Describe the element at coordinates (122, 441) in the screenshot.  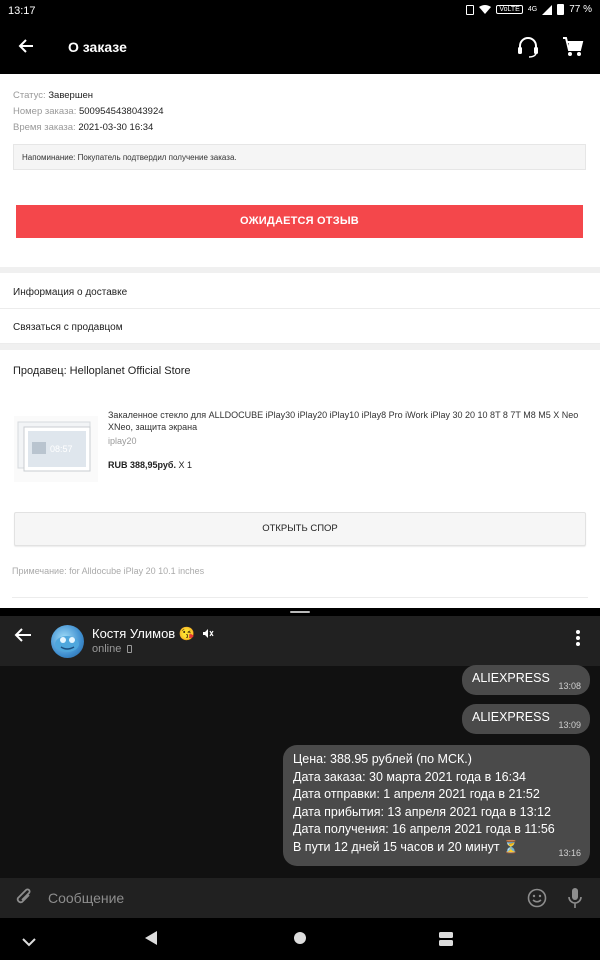
I see `product-sku: iplay20` at that location.